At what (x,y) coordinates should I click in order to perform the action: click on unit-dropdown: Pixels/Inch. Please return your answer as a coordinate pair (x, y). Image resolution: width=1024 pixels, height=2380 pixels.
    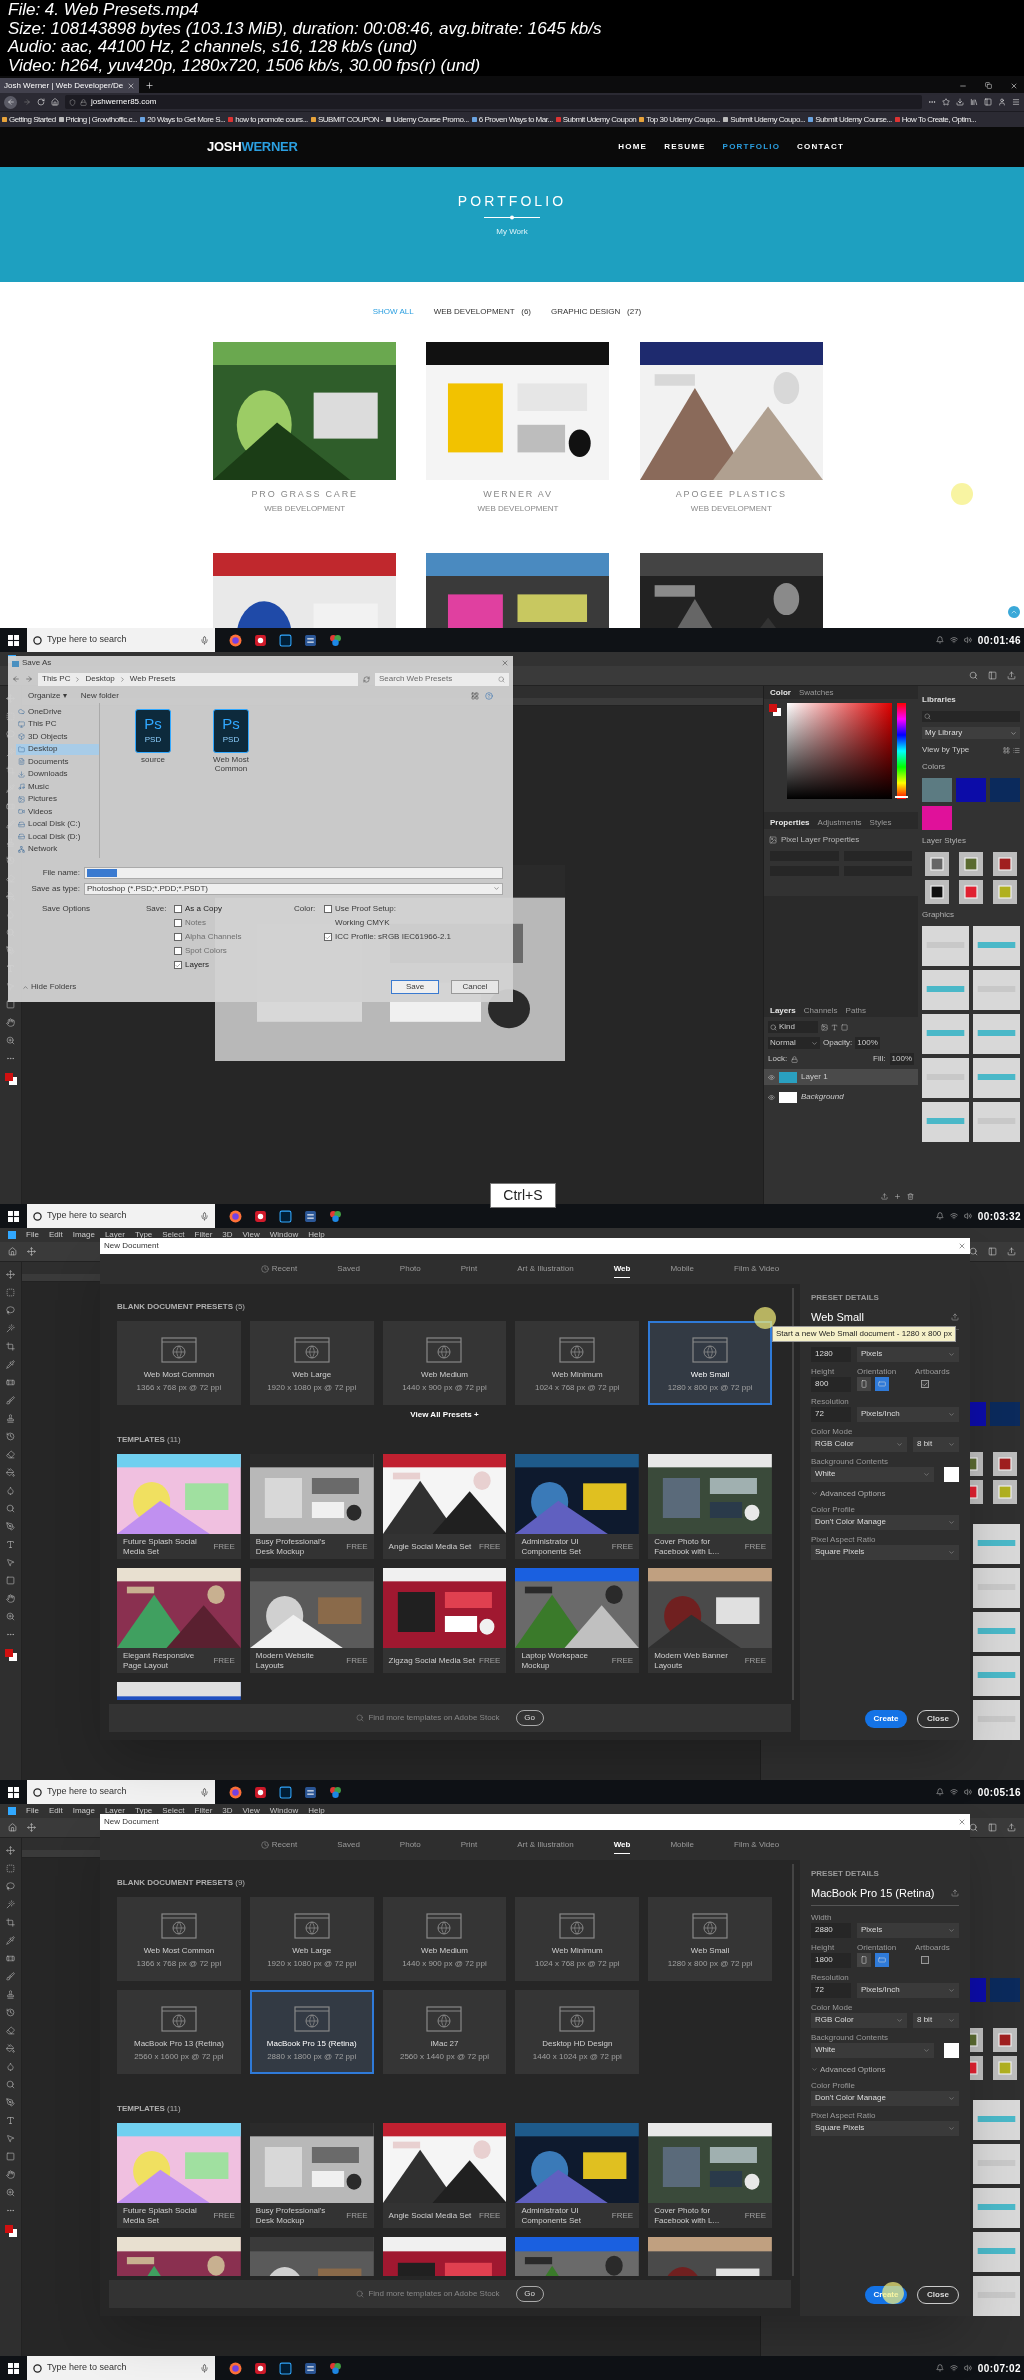
    Looking at the image, I should click on (908, 1414).